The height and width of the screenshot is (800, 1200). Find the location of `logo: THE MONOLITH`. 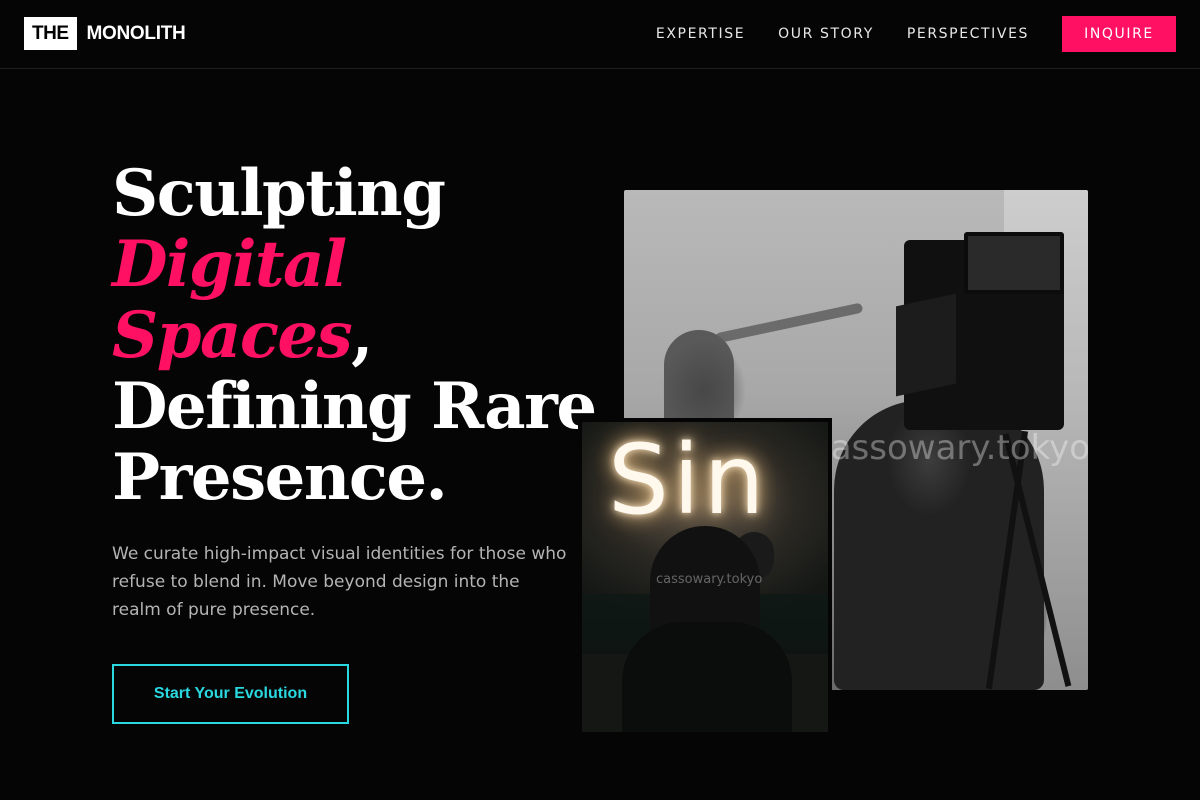

logo: THE MONOLITH is located at coordinates (105, 33).